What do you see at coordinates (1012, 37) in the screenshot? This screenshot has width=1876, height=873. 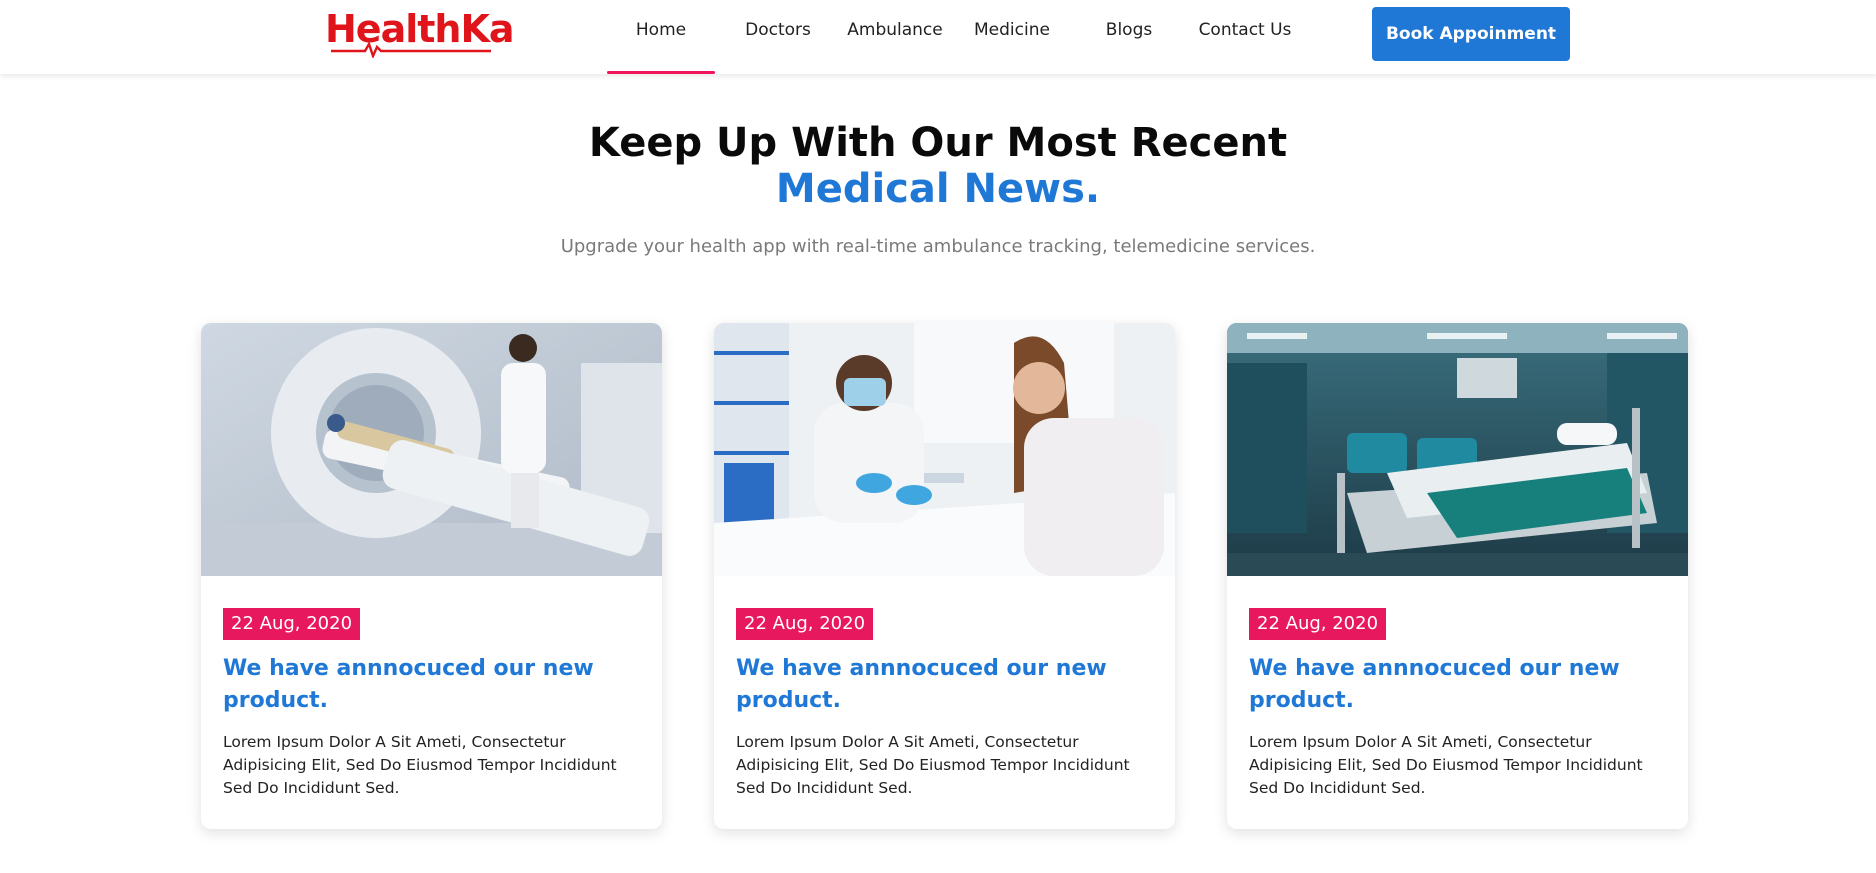 I see `nav-medicine: Medicine` at bounding box center [1012, 37].